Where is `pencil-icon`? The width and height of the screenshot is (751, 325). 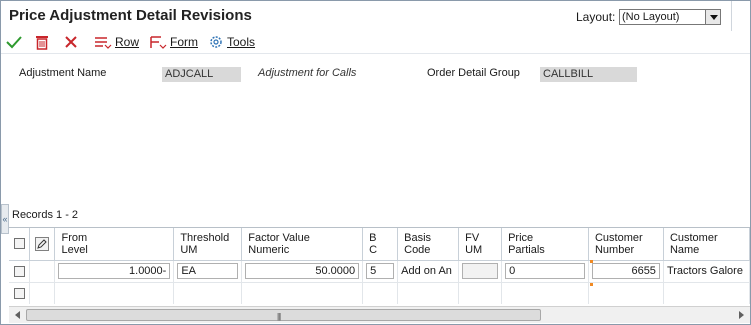 pencil-icon is located at coordinates (42, 244).